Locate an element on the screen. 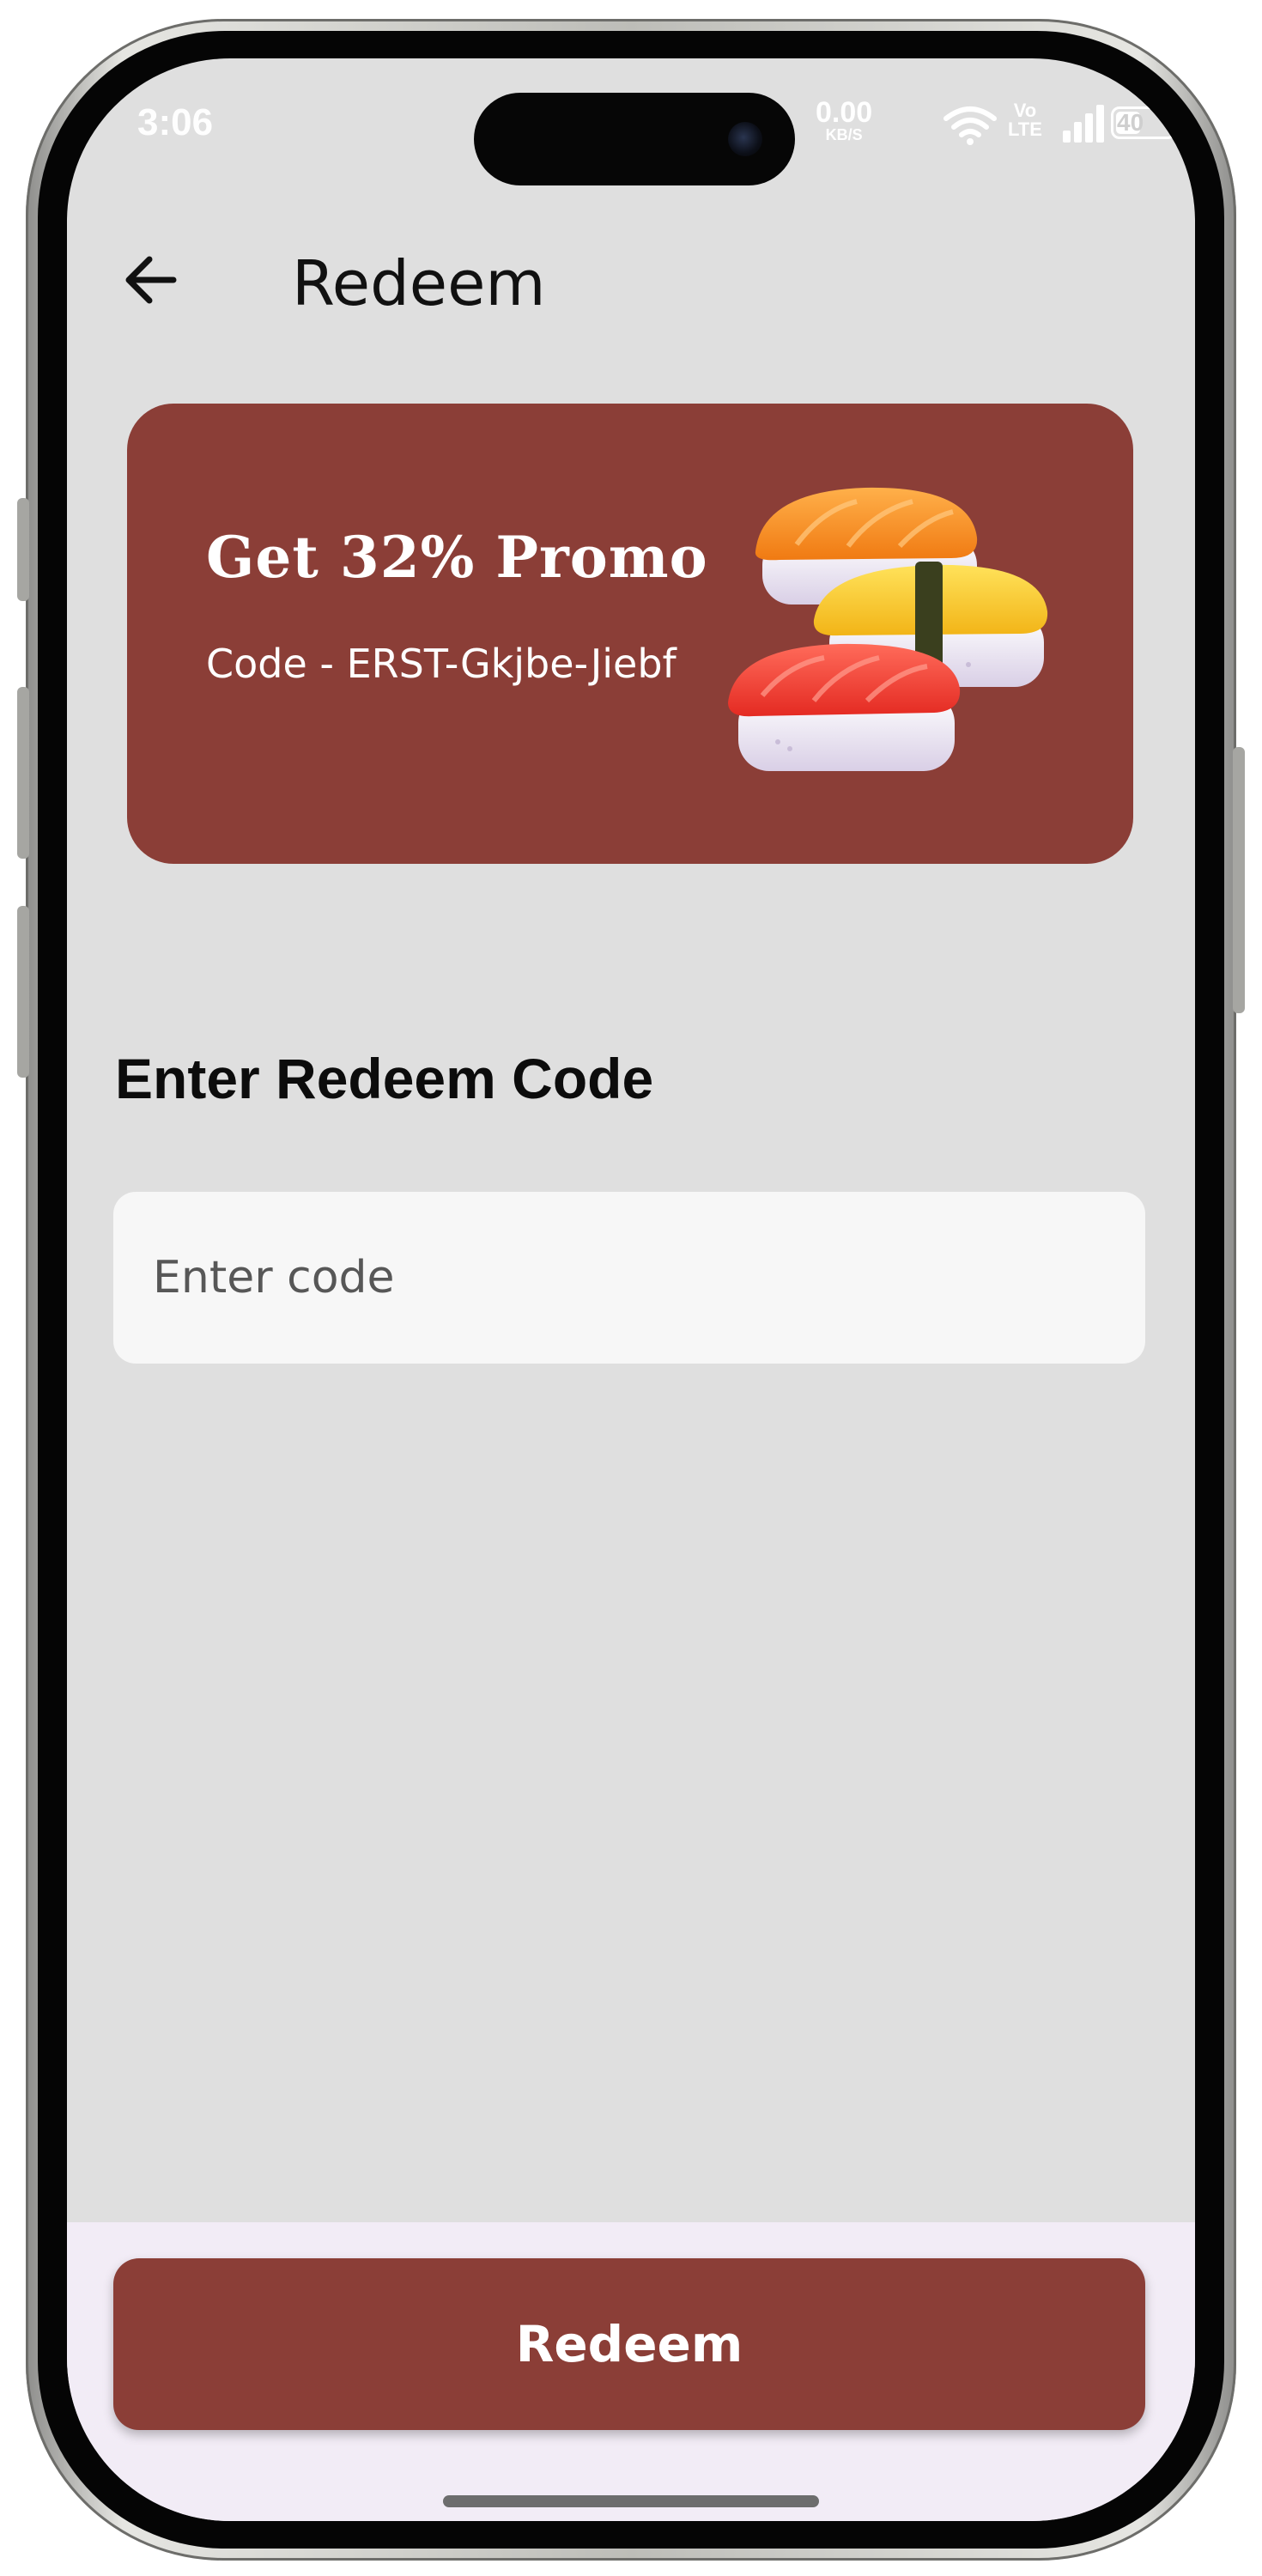 This screenshot has width=1262, height=2576. promo-card: Get 32% Promo Code - ERST-Gkjbe-Jiebf is located at coordinates (630, 634).